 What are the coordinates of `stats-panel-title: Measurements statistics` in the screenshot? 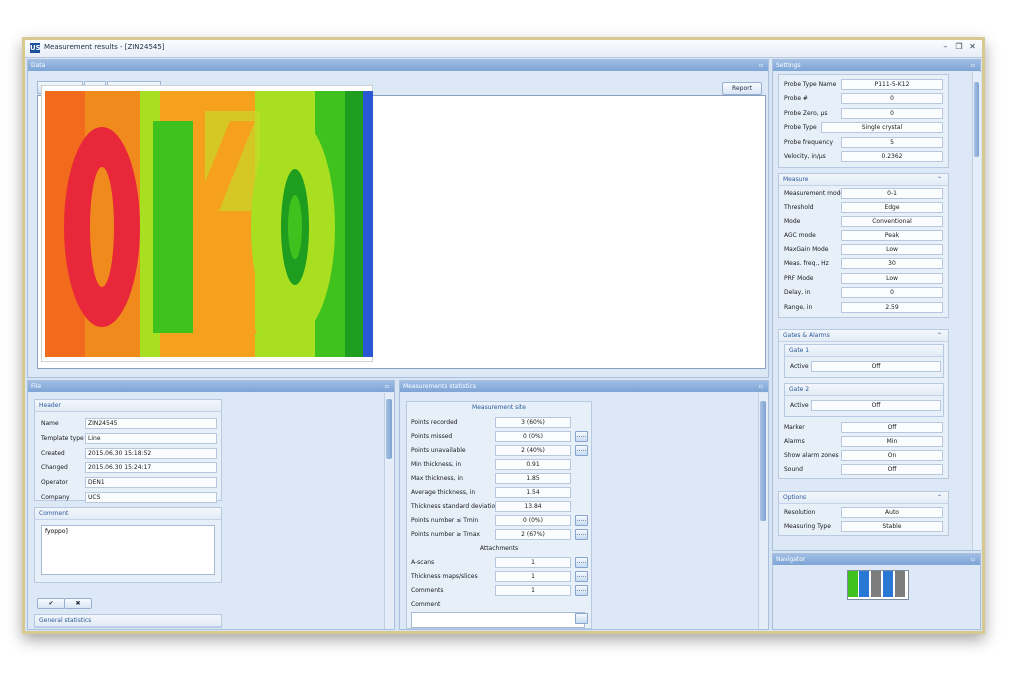 It's located at (439, 386).